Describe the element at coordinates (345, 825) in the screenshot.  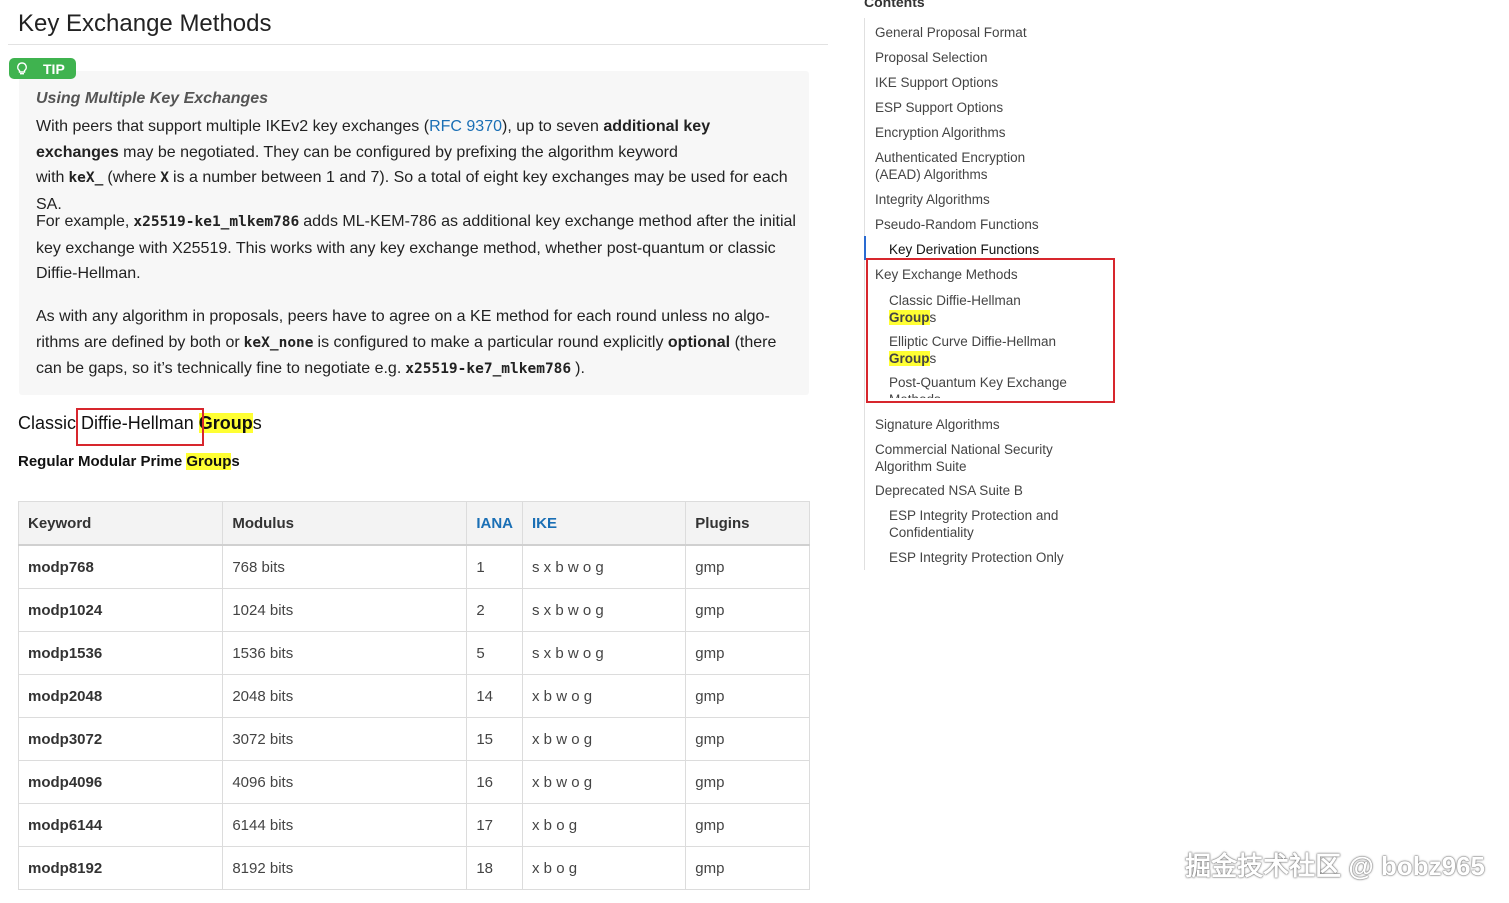
I see `cell-modulus: 6144 bits` at that location.